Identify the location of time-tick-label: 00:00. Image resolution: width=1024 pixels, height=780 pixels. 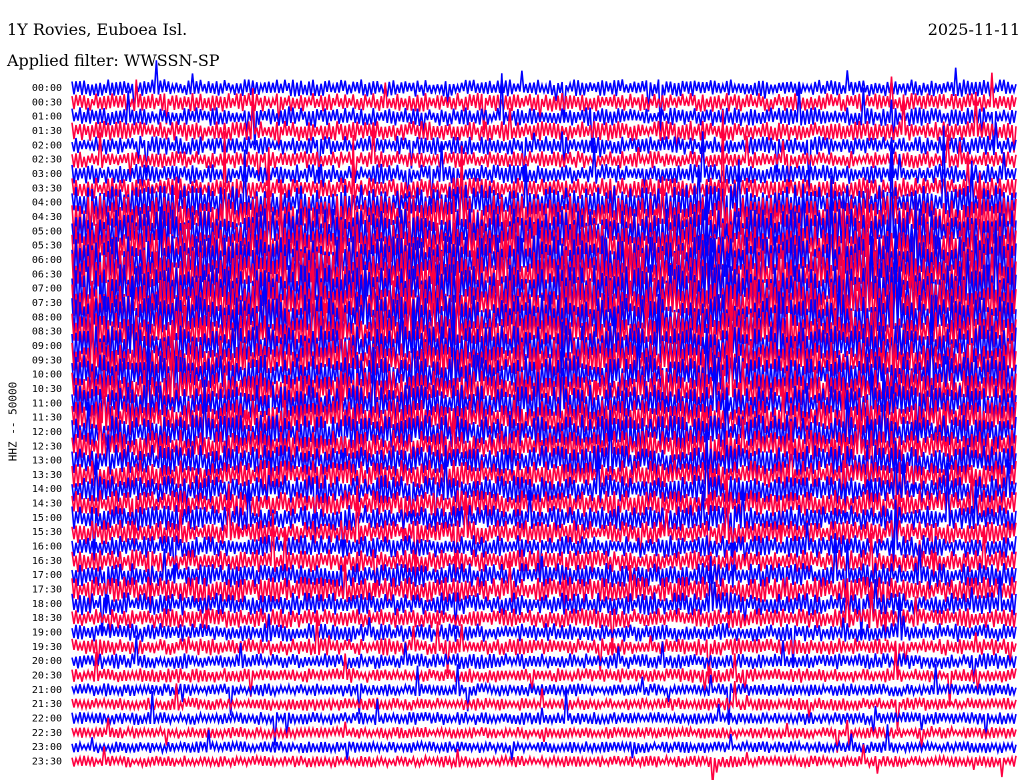
(47, 88).